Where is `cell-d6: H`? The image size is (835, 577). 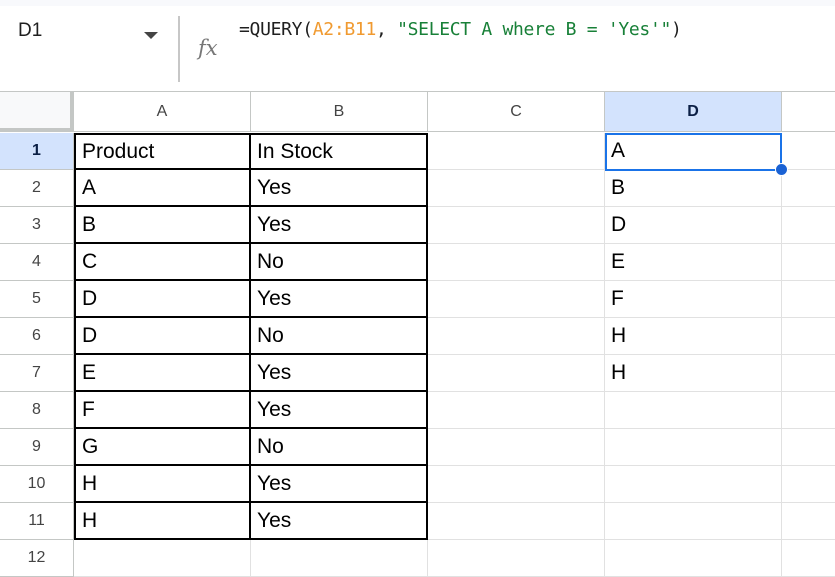 cell-d6: H is located at coordinates (693, 336).